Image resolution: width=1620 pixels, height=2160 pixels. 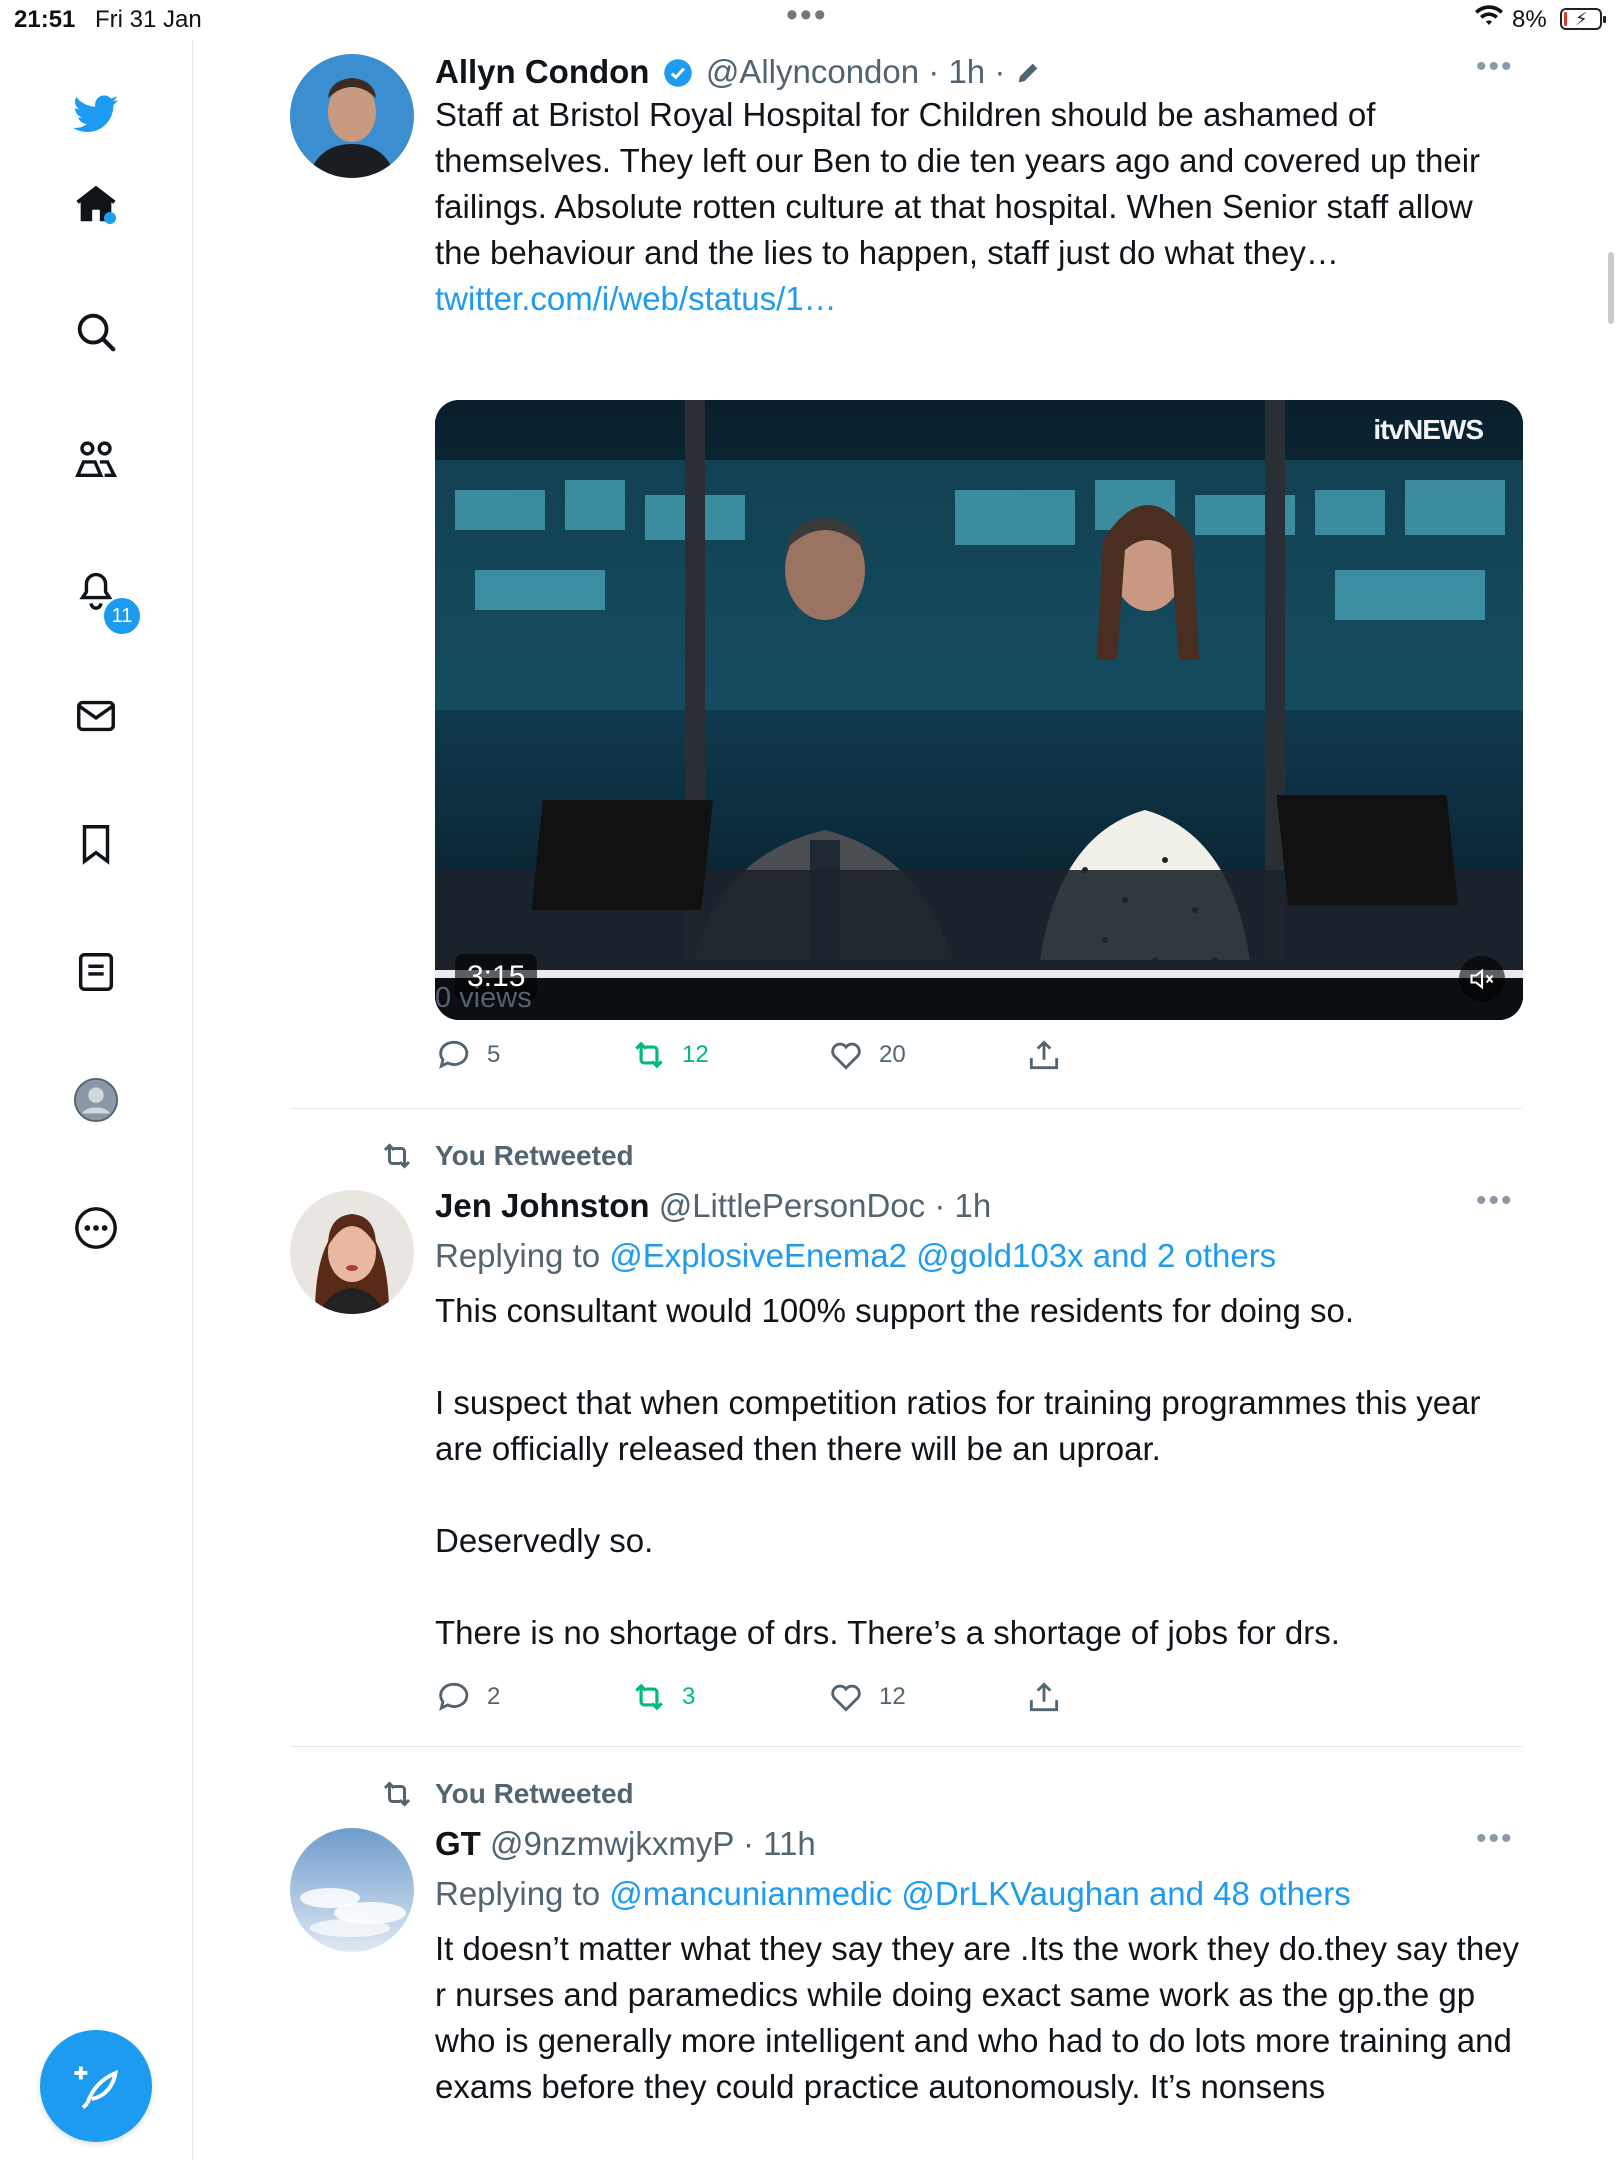 What do you see at coordinates (977, 1844) in the screenshot?
I see `tweet-header: GT @9nzmwjkxmyP · 11h` at bounding box center [977, 1844].